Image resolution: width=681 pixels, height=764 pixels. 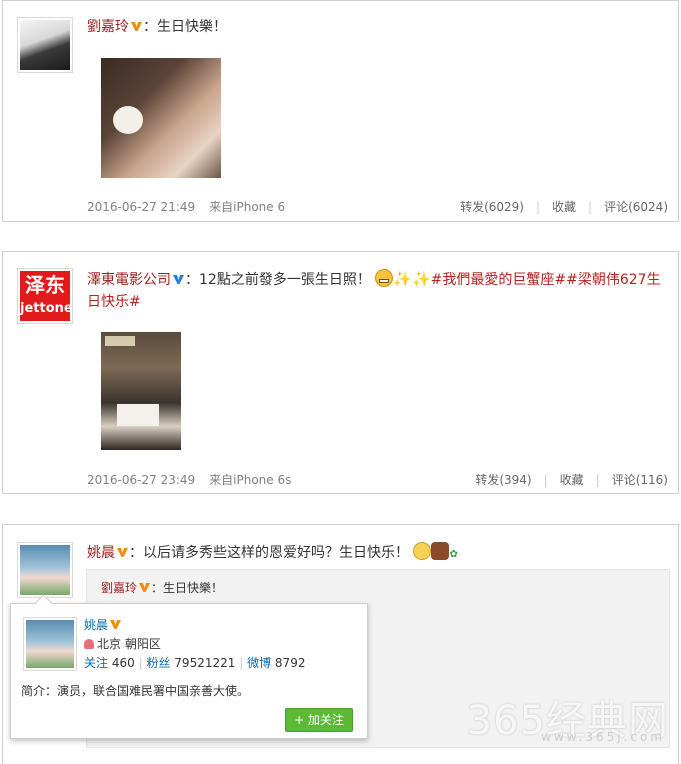 I want to click on follow-count-link: 关注, so click(x=96, y=663).